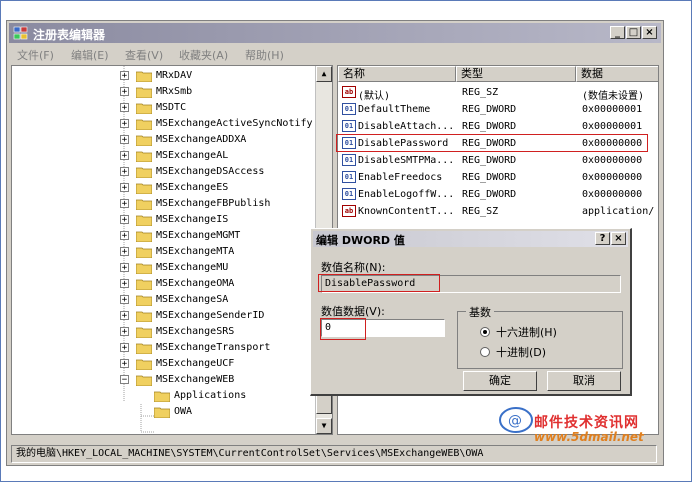 This screenshot has width=692, height=482. I want to click on value-row: 01 DisableSMTPMa... REG_DWORD 0x00000000, so click(498, 160).